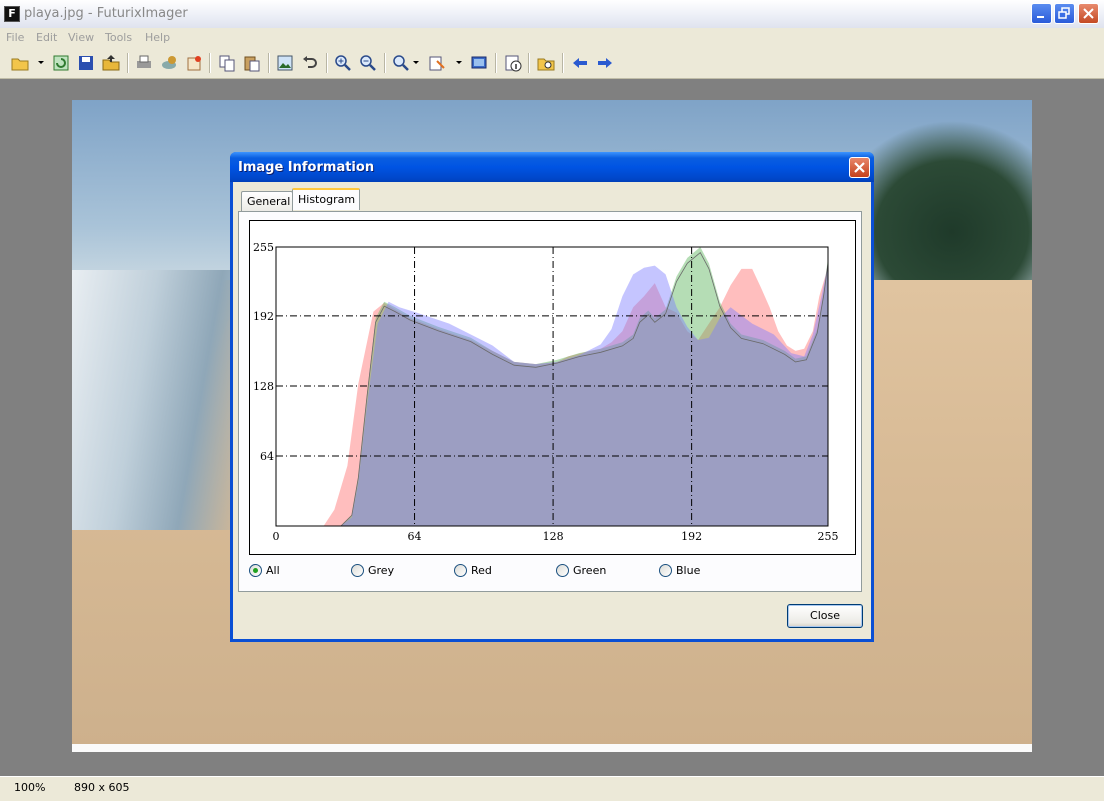 The width and height of the screenshot is (1104, 801). Describe the element at coordinates (416, 62) in the screenshot. I see `zoom-dropdown-icon` at that location.